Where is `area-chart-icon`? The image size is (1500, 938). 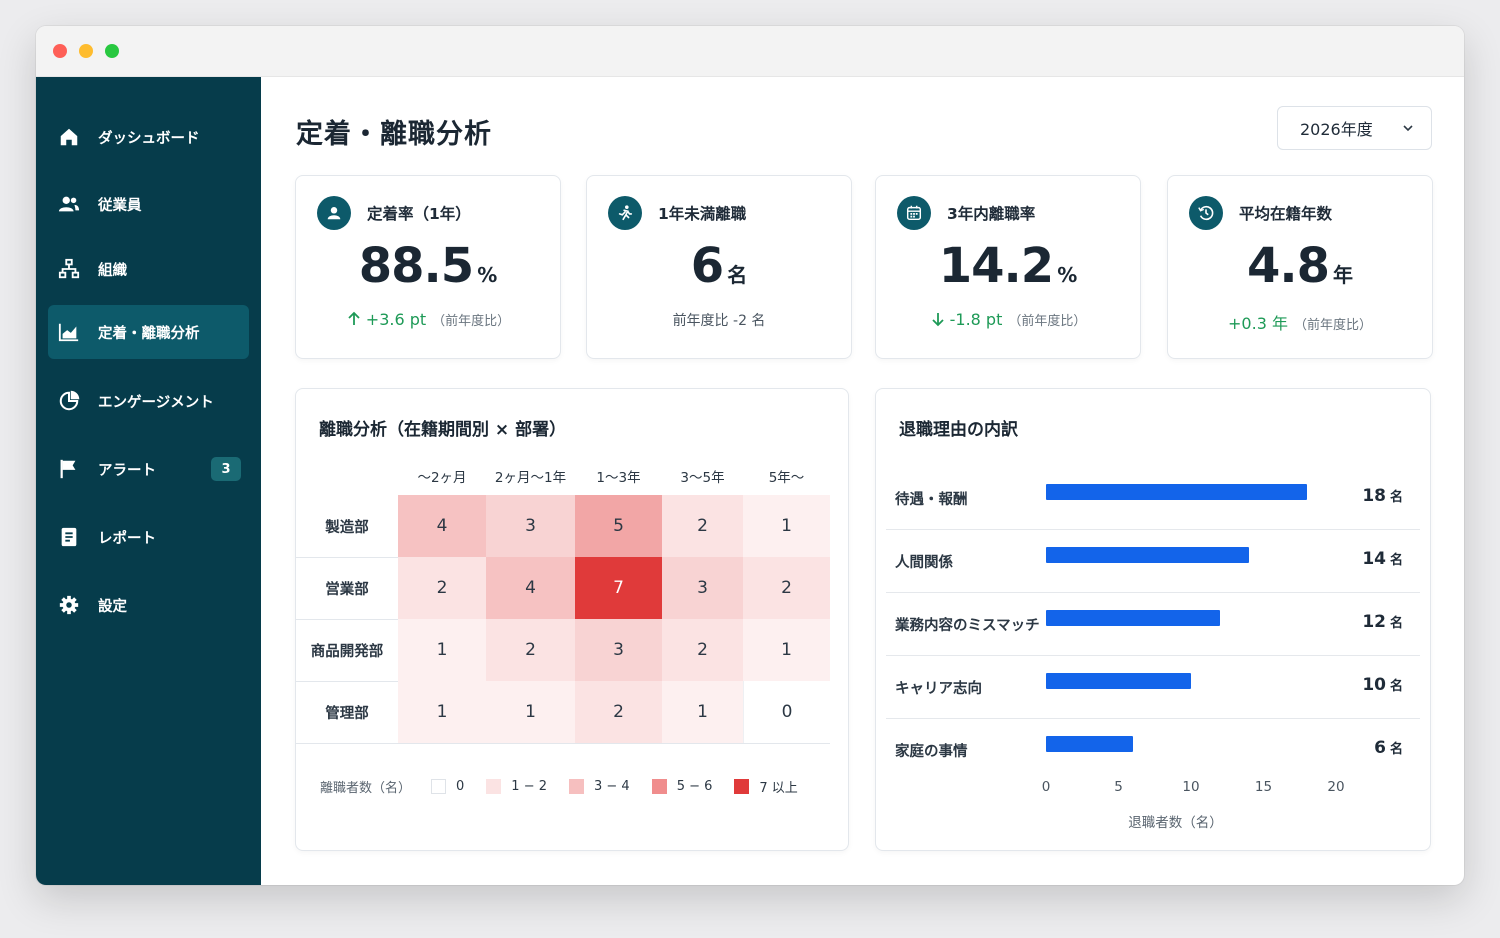 area-chart-icon is located at coordinates (69, 332).